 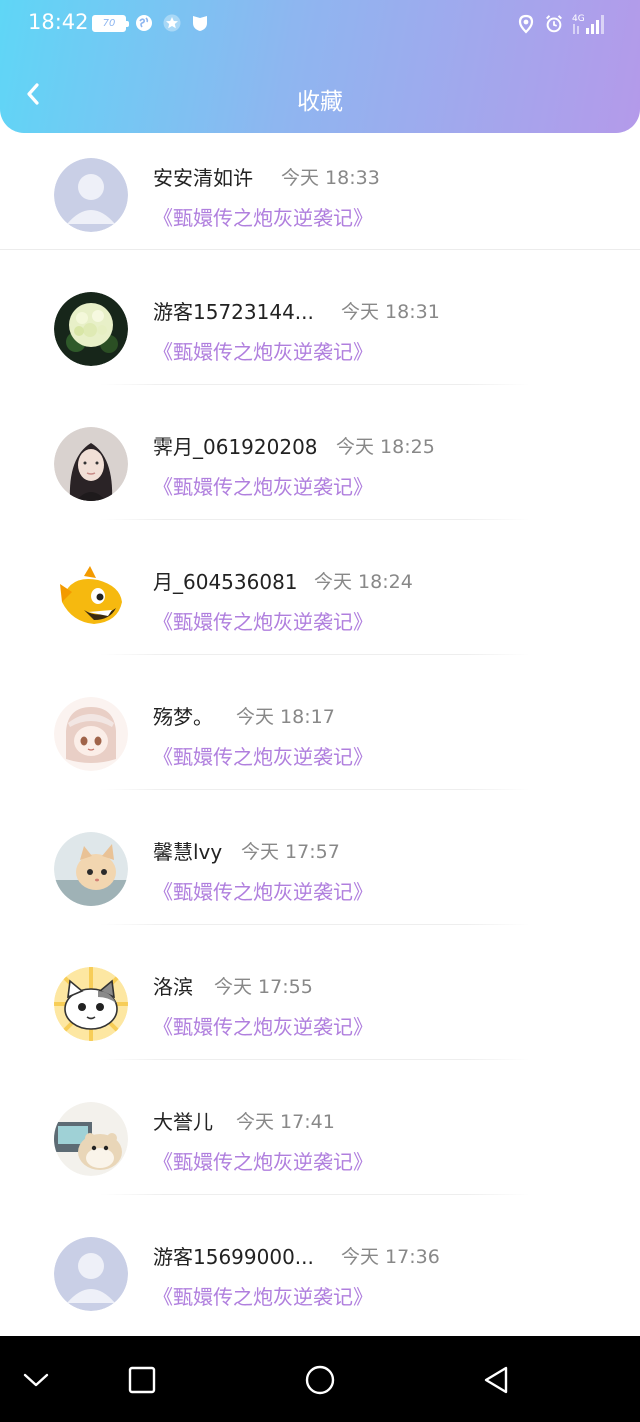 I want to click on list-item: 馨慧lvy 今天 17:57 《甄嬛传之炮灰逆袭记》, so click(x=320, y=857).